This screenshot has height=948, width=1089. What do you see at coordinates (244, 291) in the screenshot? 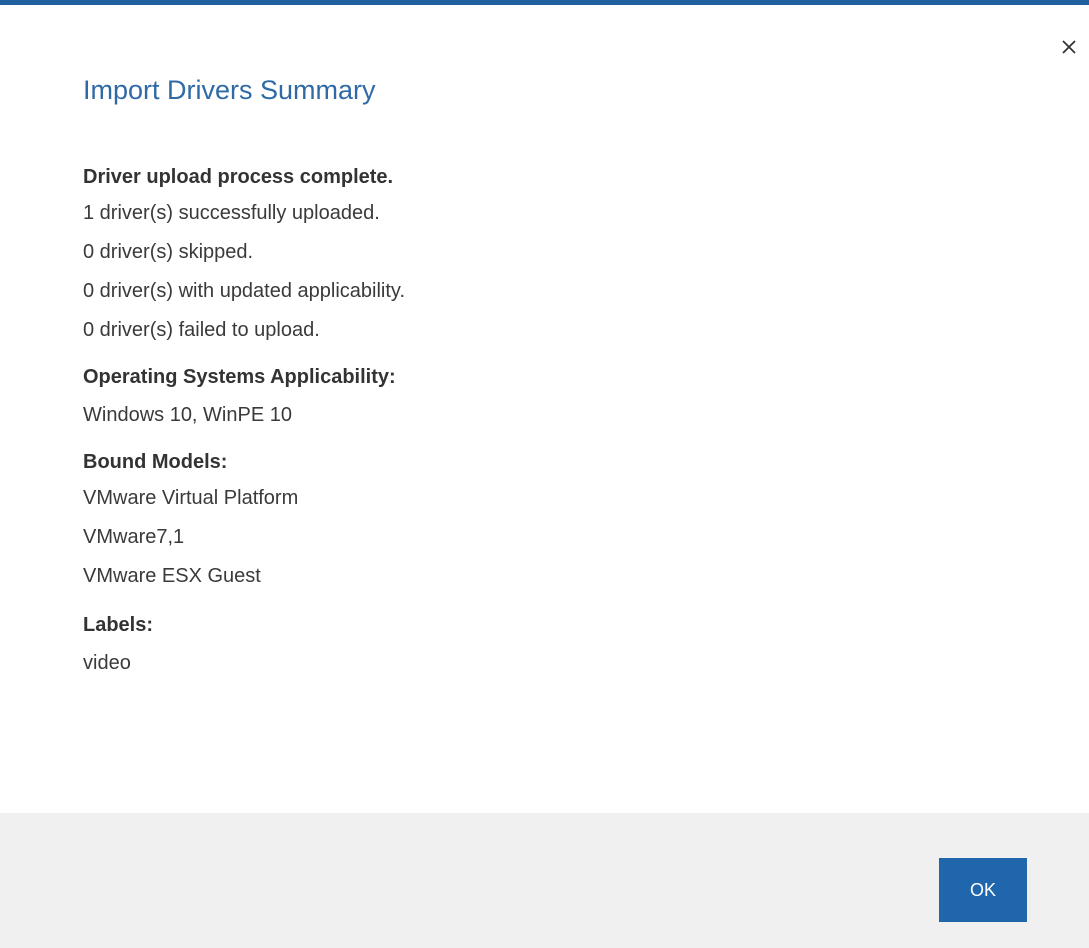
I see `summary-line: 0 driver(s) with updated applicability.` at bounding box center [244, 291].